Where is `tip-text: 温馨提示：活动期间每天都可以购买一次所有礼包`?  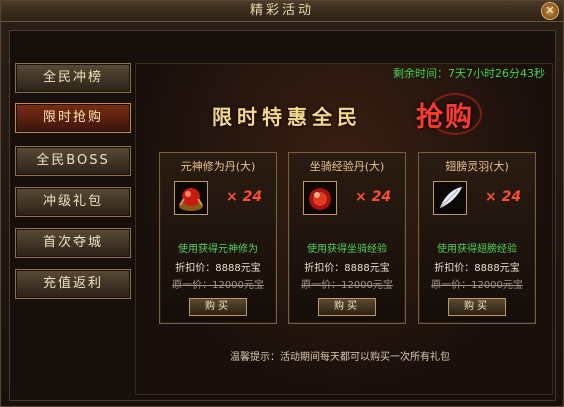
tip-text: 温馨提示：活动期间每天都可以购买一次所有礼包 is located at coordinates (340, 357).